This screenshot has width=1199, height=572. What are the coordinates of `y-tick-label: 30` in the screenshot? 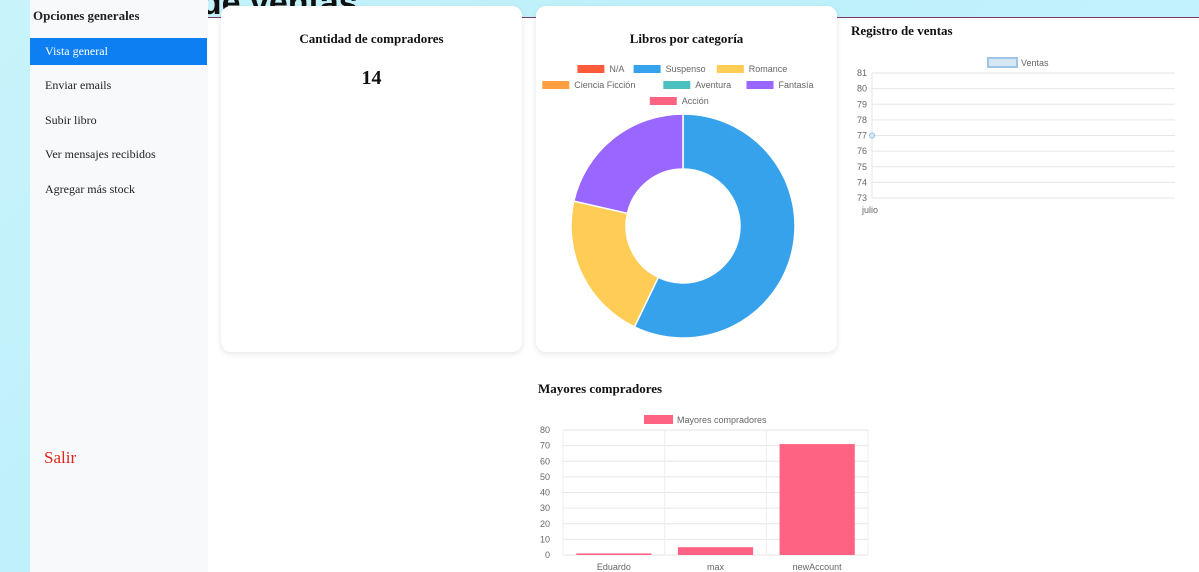 It's located at (545, 508).